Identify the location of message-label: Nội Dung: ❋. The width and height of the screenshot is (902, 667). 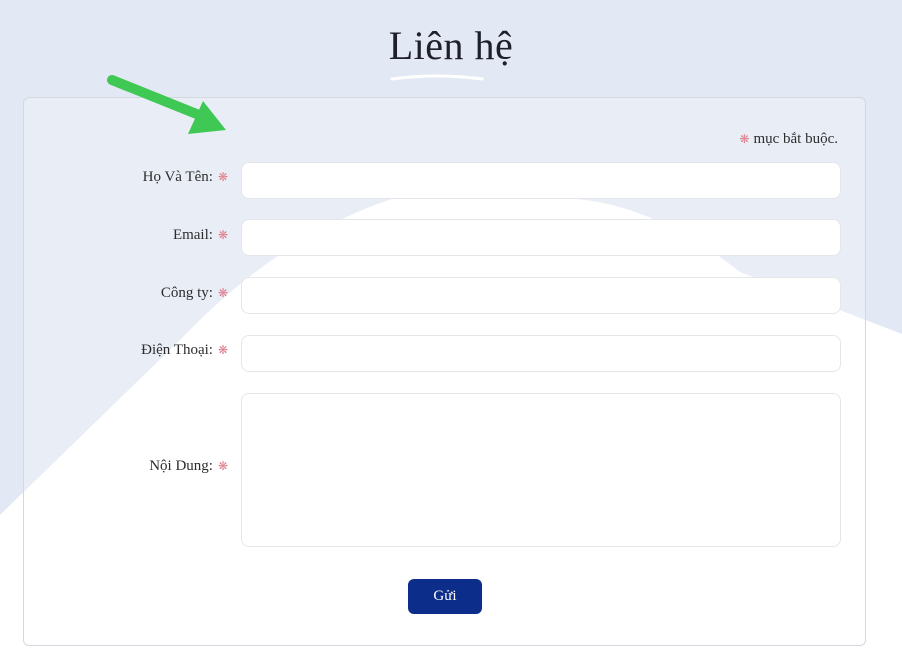
(188, 466).